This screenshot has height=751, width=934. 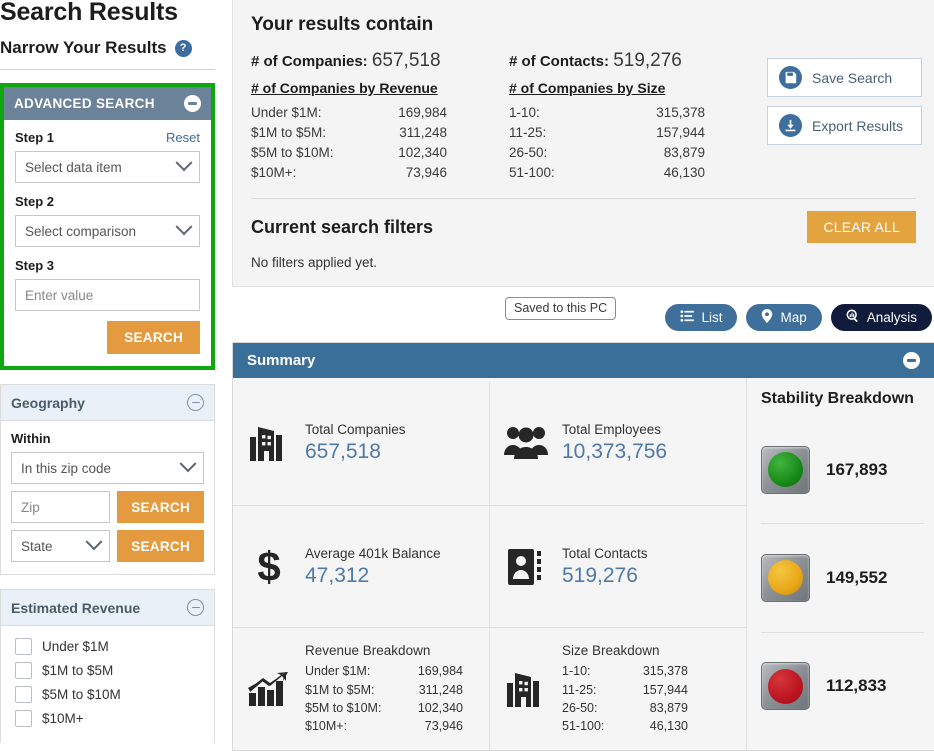 I want to click on state-search-row: State SEARCH, so click(x=107, y=546).